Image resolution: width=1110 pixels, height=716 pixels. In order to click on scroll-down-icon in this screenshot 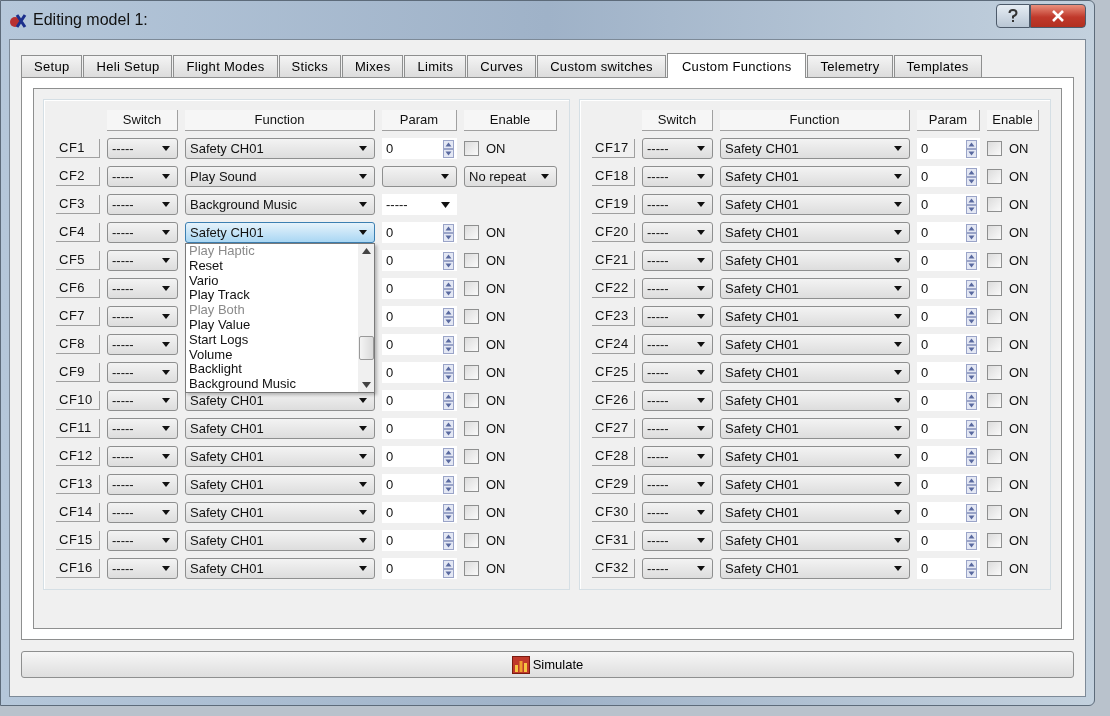, I will do `click(366, 384)`.